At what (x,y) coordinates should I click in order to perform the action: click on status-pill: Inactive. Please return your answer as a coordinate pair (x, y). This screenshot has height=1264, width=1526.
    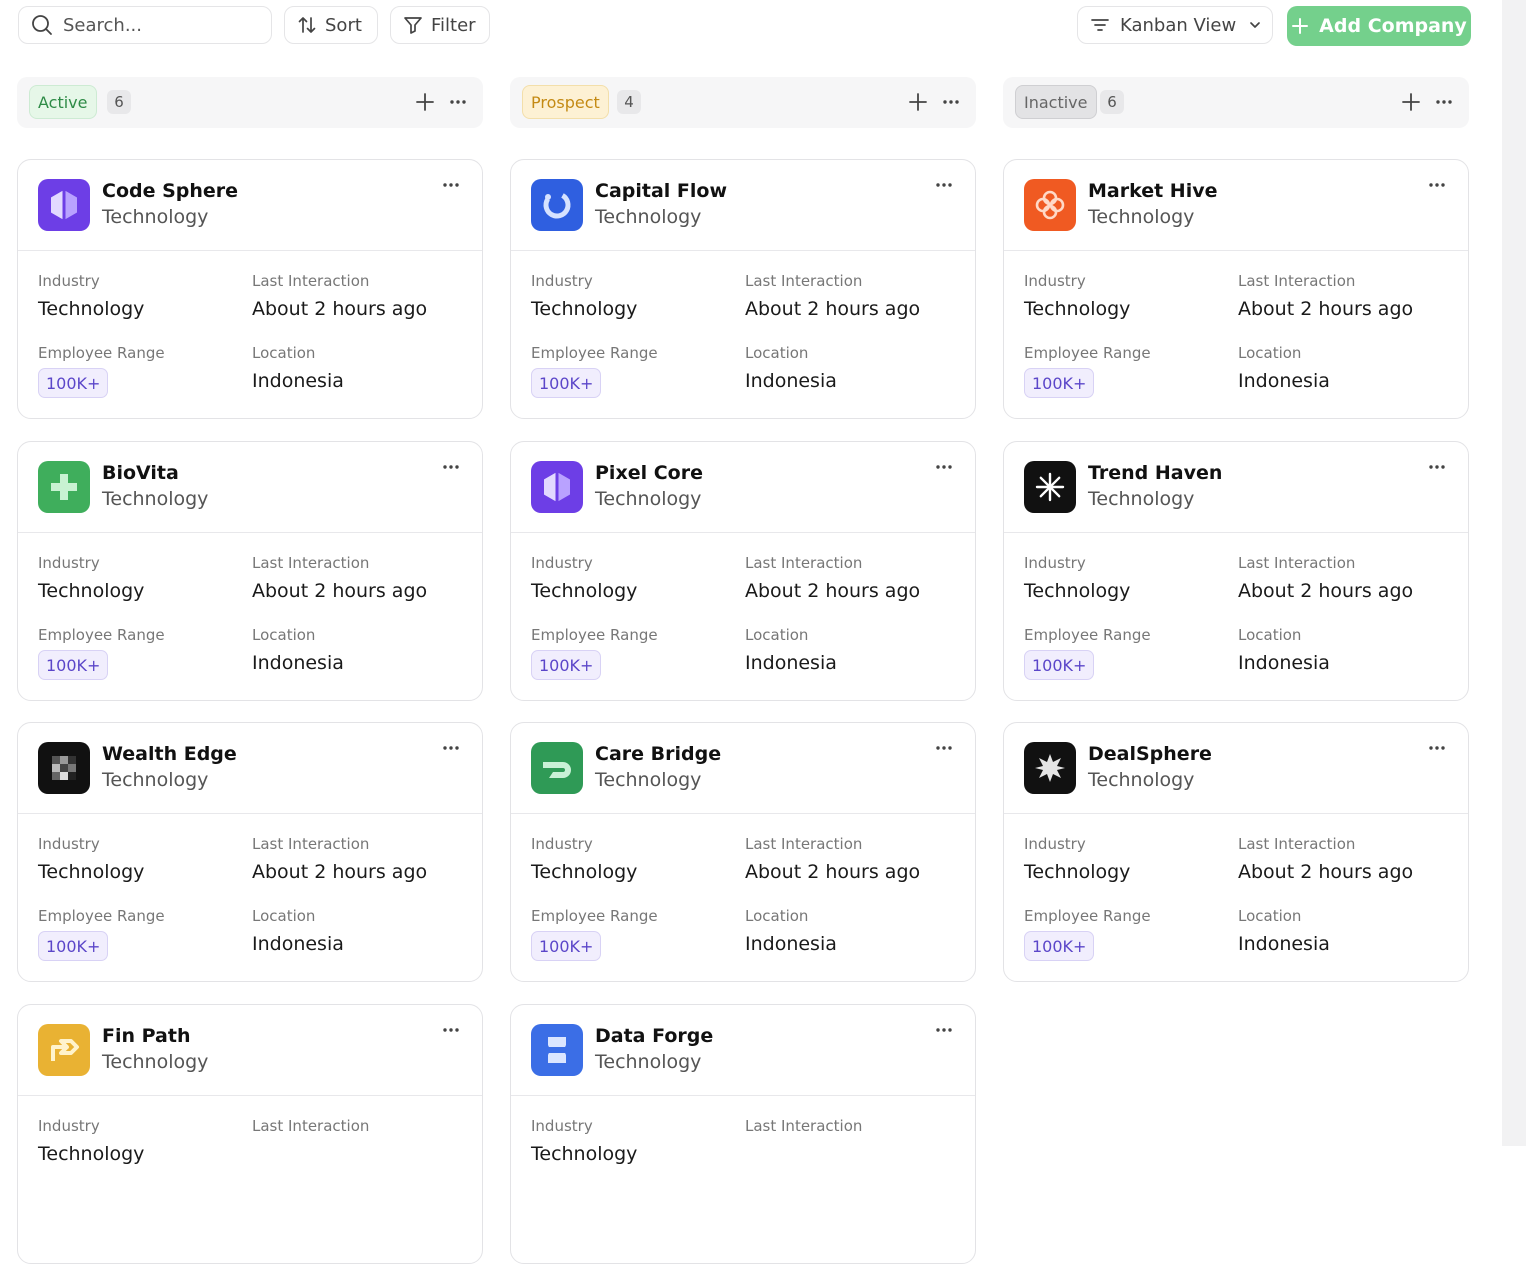
    Looking at the image, I should click on (1056, 102).